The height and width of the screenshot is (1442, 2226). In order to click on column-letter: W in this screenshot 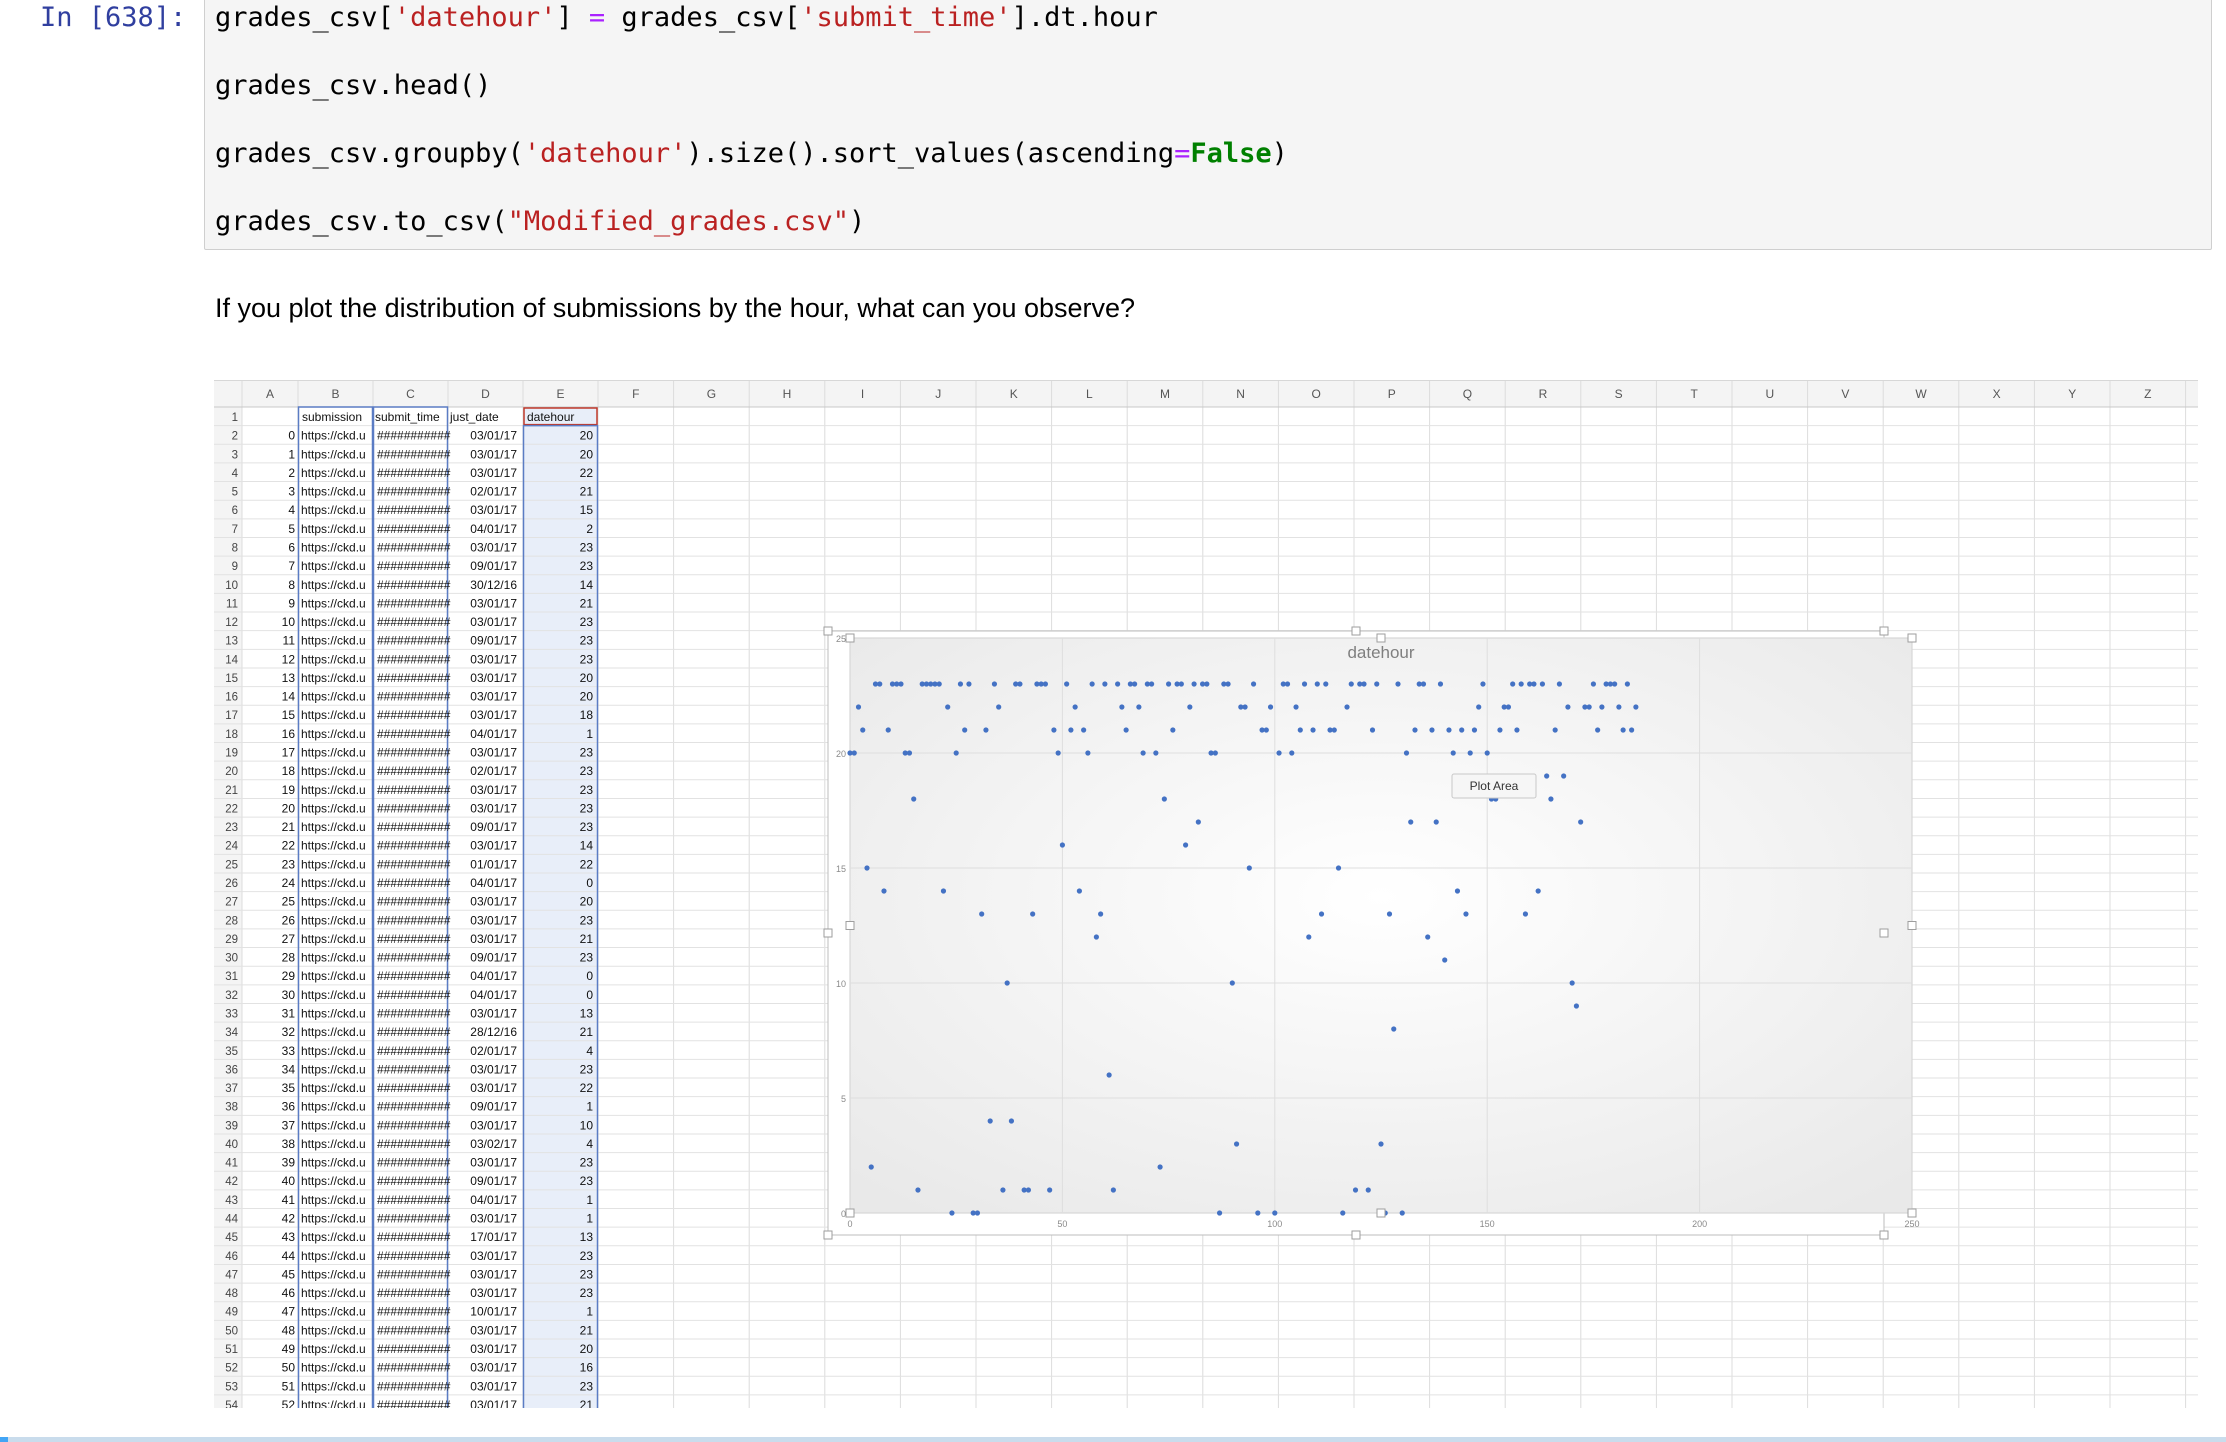, I will do `click(1921, 394)`.